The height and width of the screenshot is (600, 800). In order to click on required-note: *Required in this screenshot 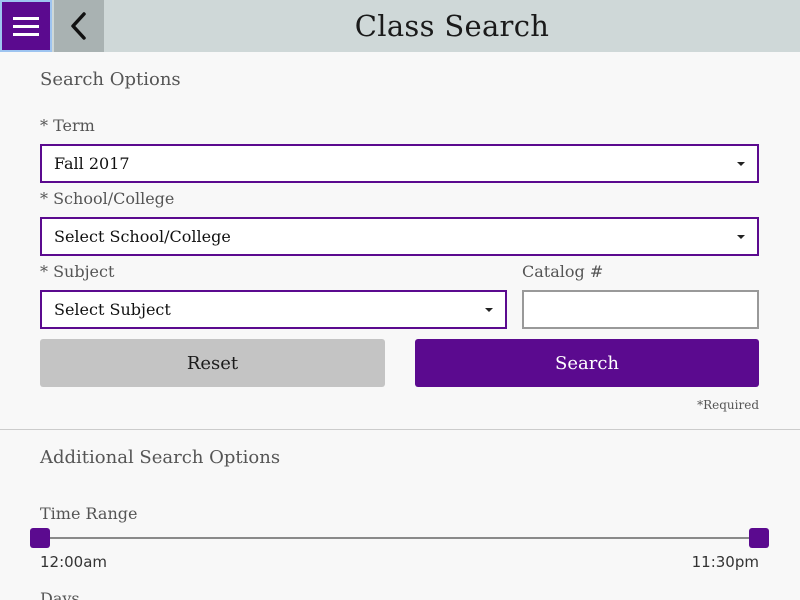, I will do `click(728, 405)`.